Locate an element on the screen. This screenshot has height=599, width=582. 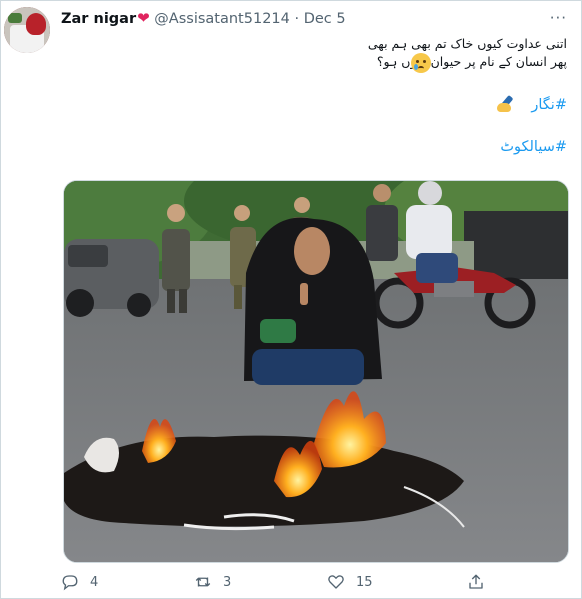
hashtag-link-1: #نگار is located at coordinates (549, 105).